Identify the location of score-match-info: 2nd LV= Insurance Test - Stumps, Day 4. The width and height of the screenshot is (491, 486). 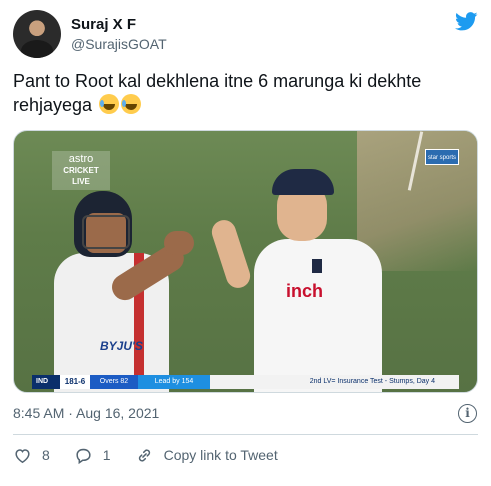
(334, 382).